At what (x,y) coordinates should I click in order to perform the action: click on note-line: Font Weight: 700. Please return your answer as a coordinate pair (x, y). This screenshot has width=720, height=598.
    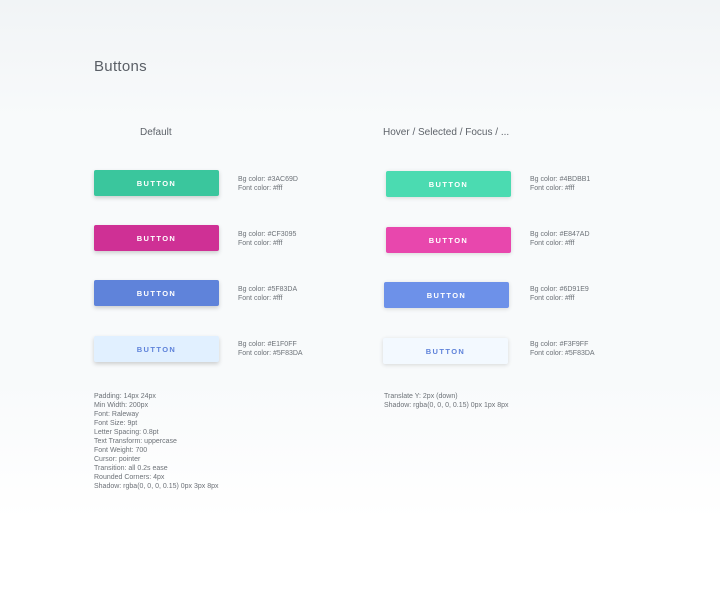
    Looking at the image, I should click on (121, 450).